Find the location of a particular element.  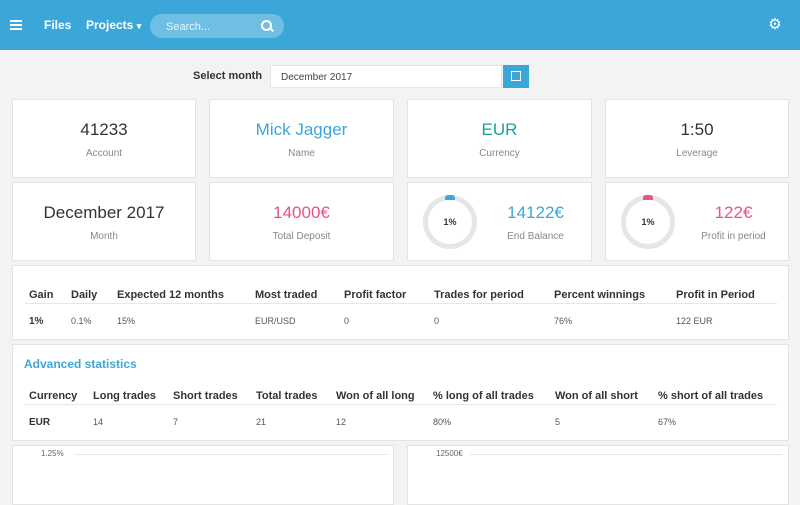

leverage-value: 1:50 is located at coordinates (697, 129).